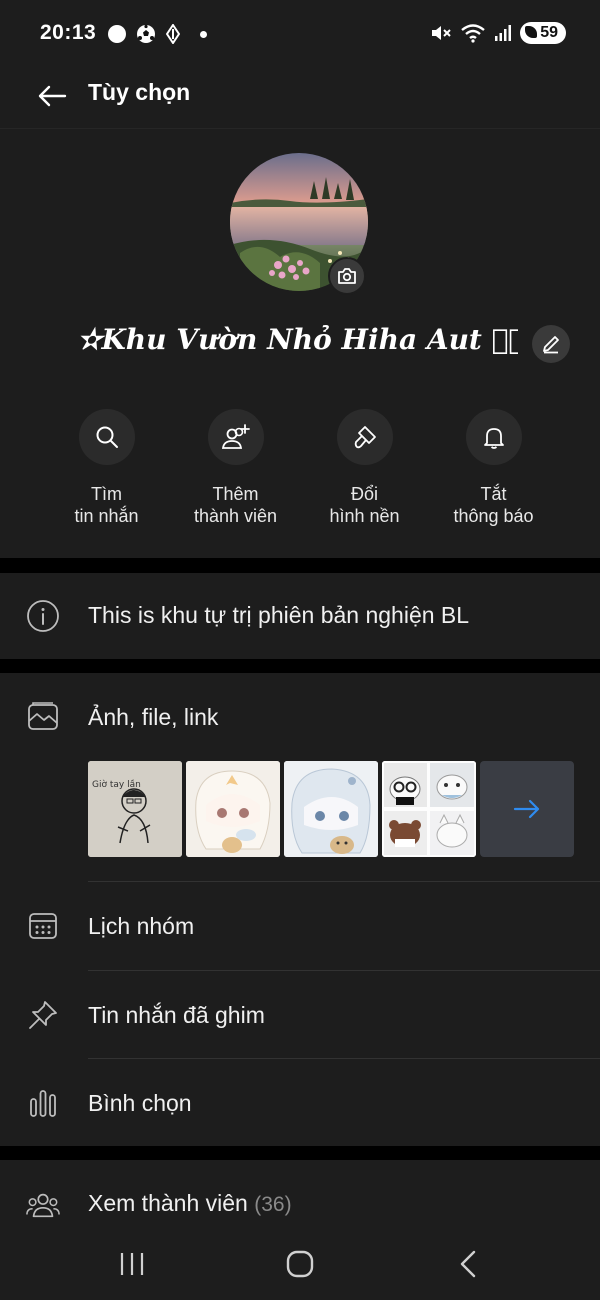 The height and width of the screenshot is (1300, 600). Describe the element at coordinates (279, 615) in the screenshot. I see `group-description: This is khu tự trị phiên bản nghiện BL` at that location.